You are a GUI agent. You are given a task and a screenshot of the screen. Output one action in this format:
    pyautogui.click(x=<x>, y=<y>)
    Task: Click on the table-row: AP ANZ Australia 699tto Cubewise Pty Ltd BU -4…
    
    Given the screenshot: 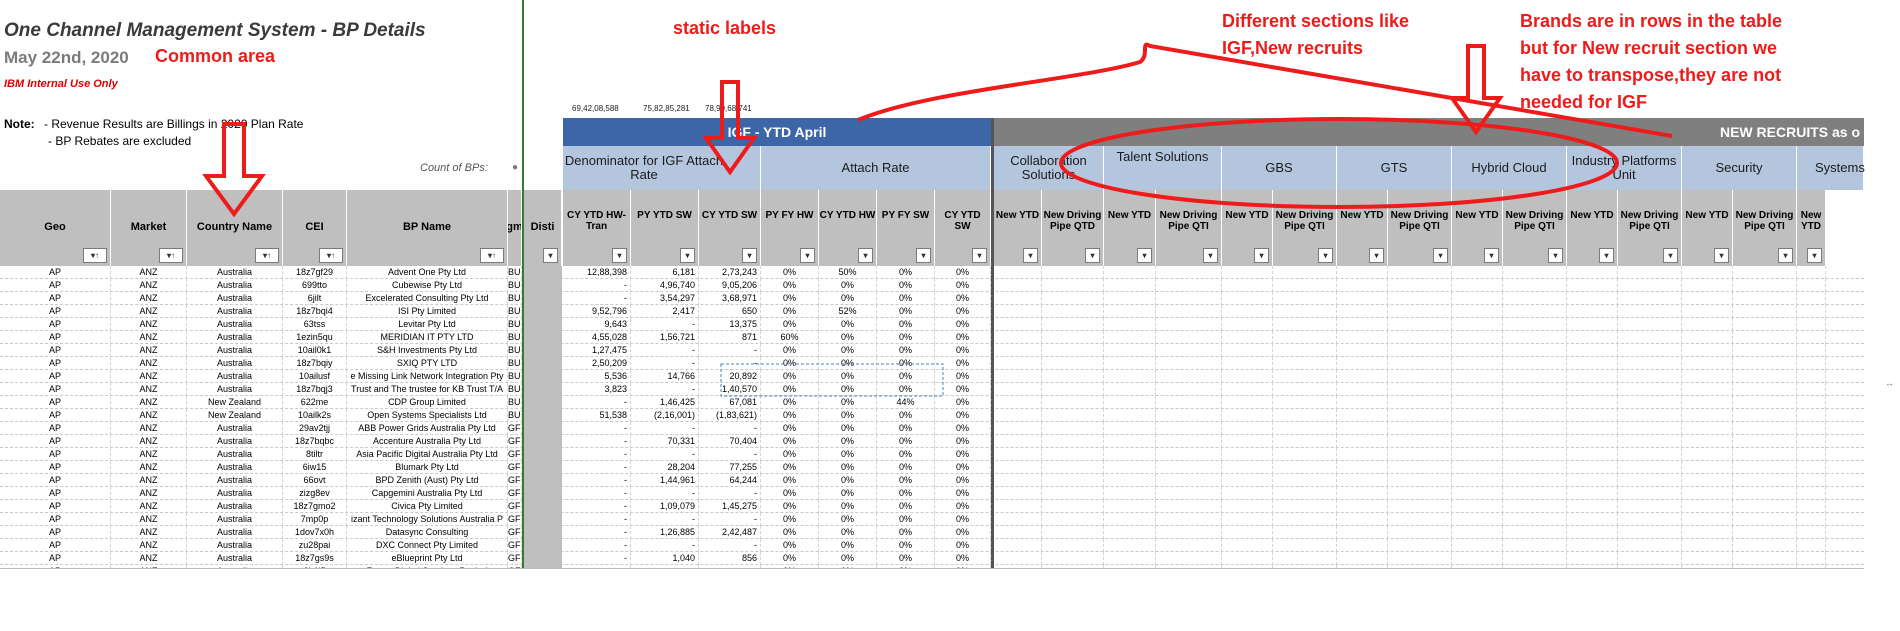 What is the action you would take?
    pyautogui.click(x=932, y=285)
    